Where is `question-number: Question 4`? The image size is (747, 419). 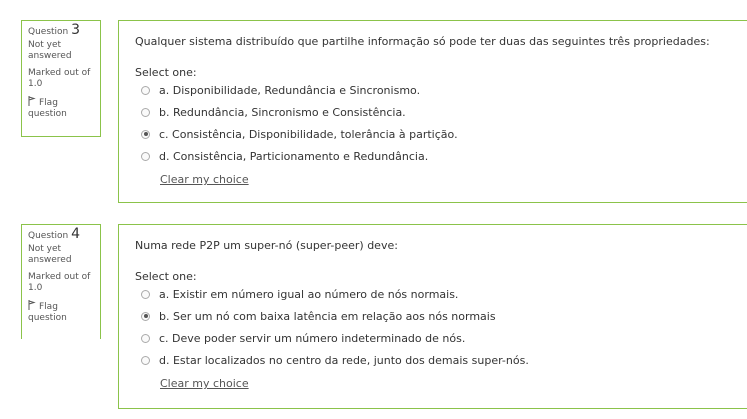
question-number: Question 4 is located at coordinates (61, 234).